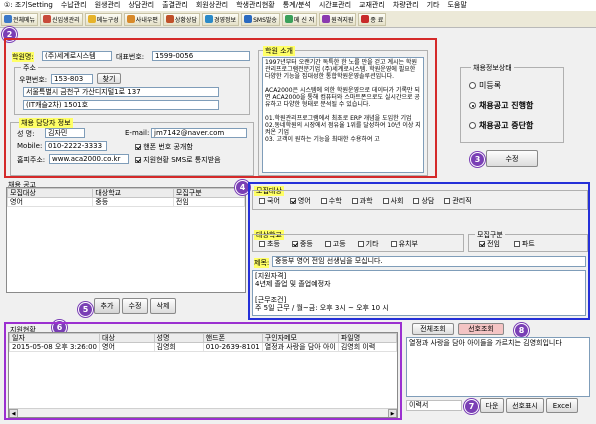 Image resolution: width=596 pixels, height=424 pixels. I want to click on subjects-checkbox-0: 국어, so click(269, 201).